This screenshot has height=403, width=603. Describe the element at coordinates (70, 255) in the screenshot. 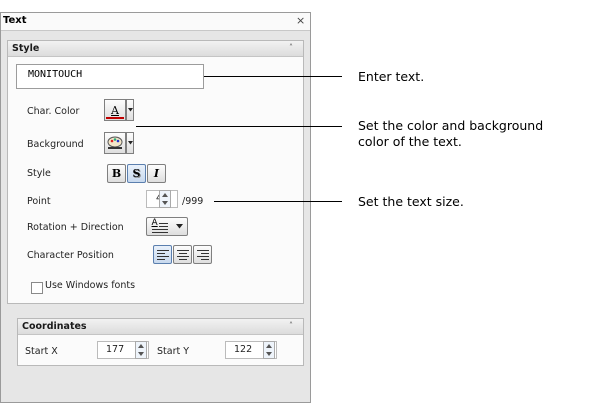

I see `character-position-label: Character Position` at that location.